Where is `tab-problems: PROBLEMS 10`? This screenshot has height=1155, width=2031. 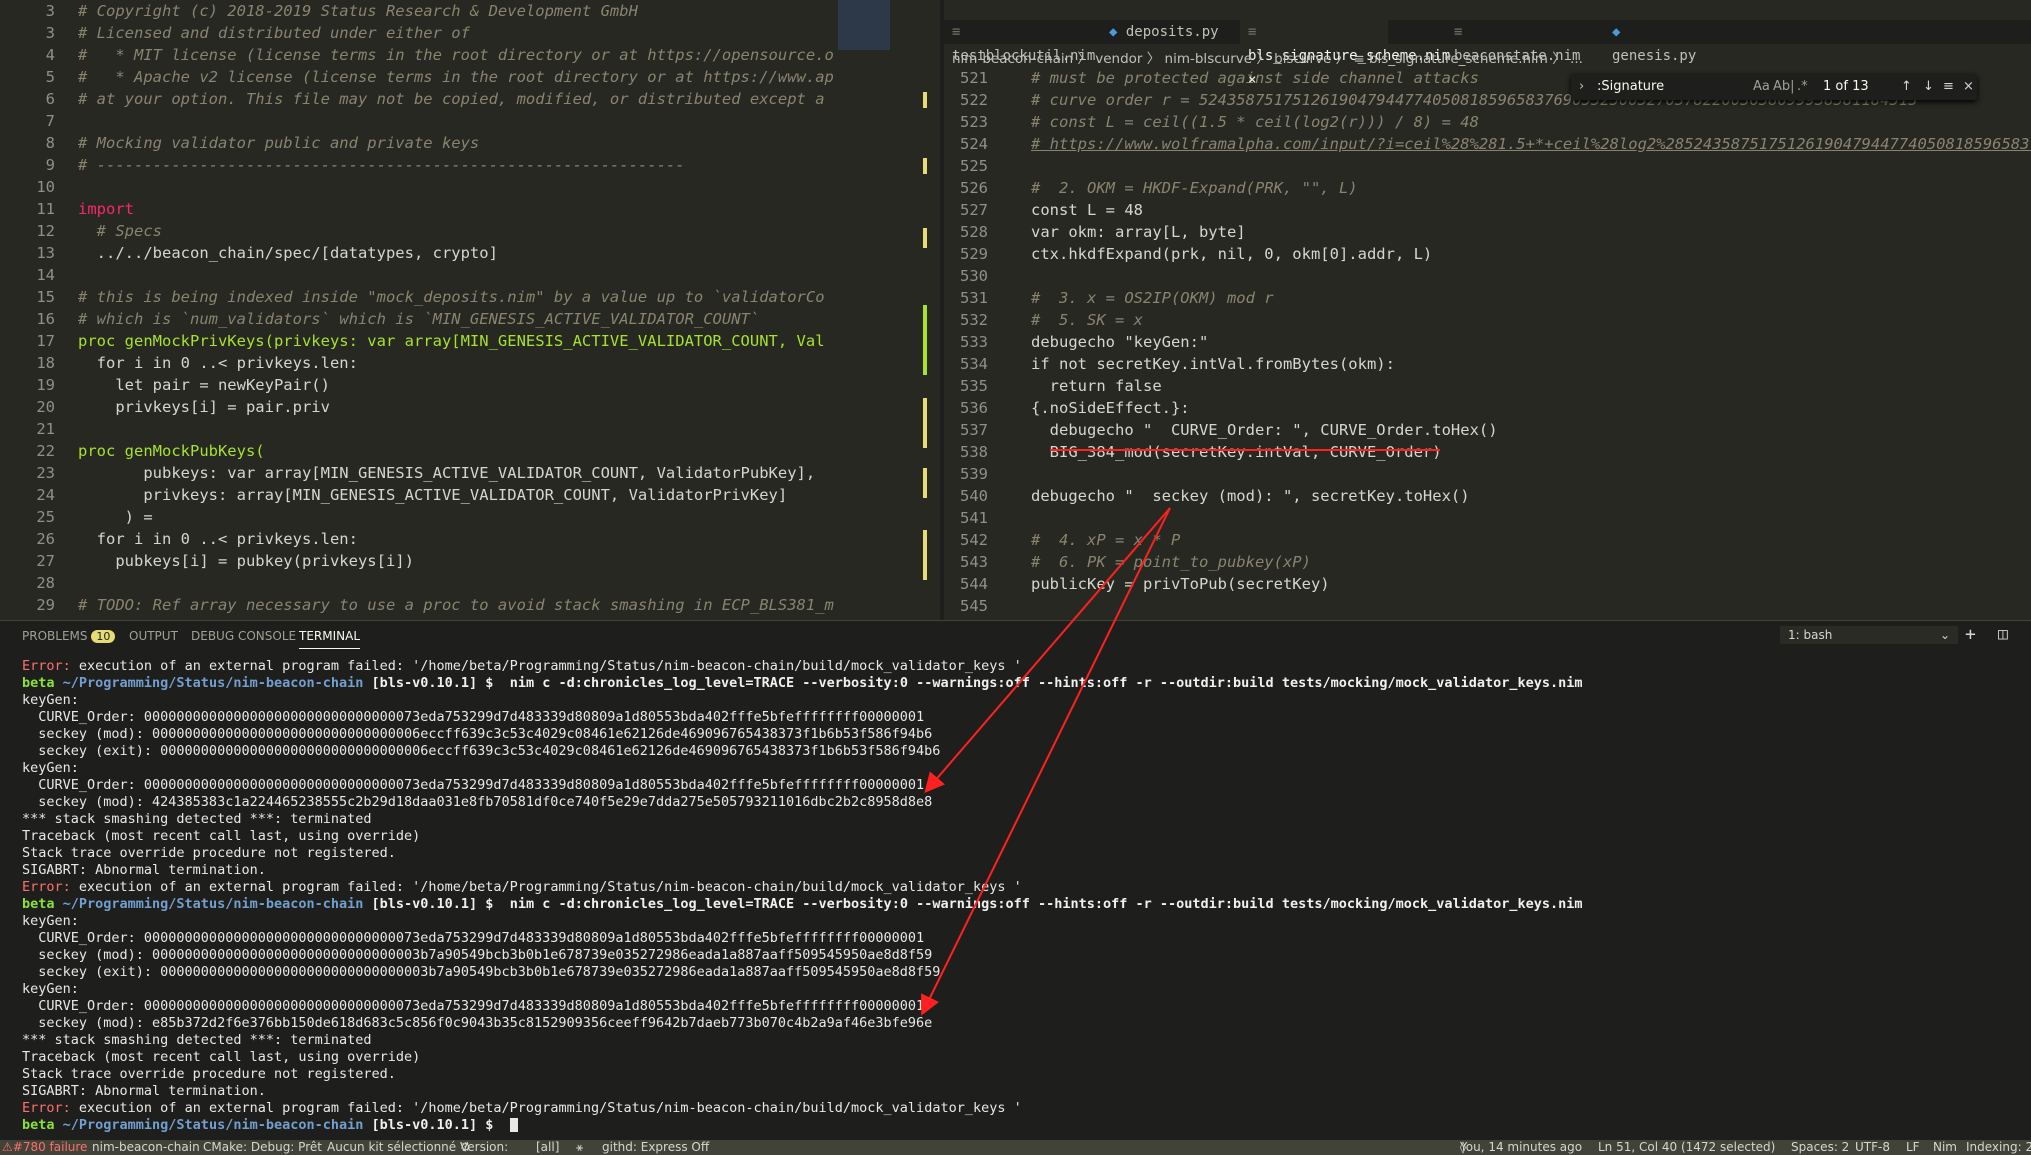
tab-problems: PROBLEMS 10 is located at coordinates (69, 636).